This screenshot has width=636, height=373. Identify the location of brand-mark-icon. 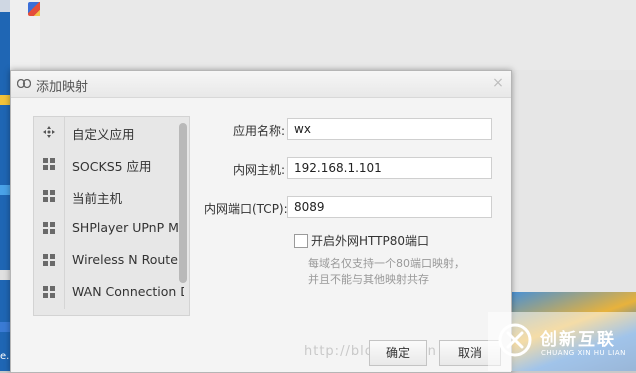
(515, 340).